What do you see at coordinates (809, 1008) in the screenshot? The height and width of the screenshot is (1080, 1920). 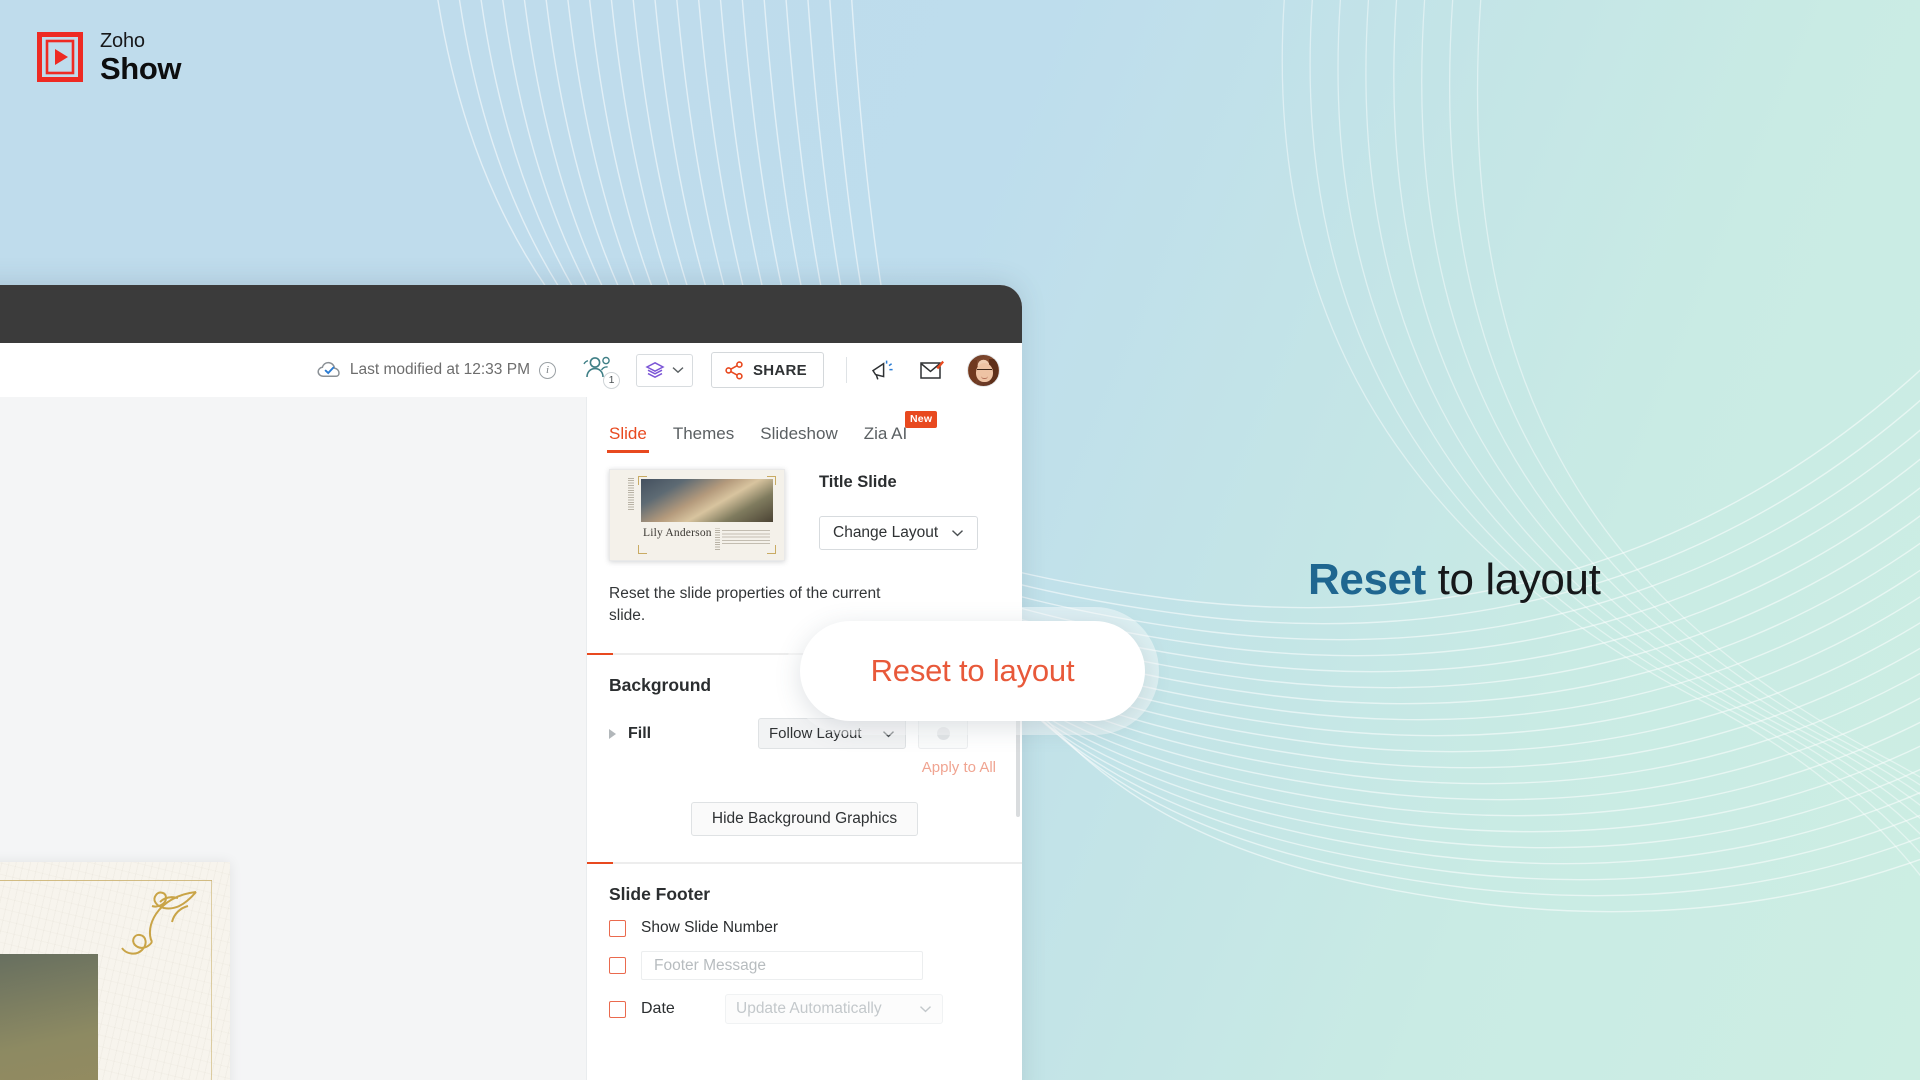 I see `date-mode-value: Update Automatically` at bounding box center [809, 1008].